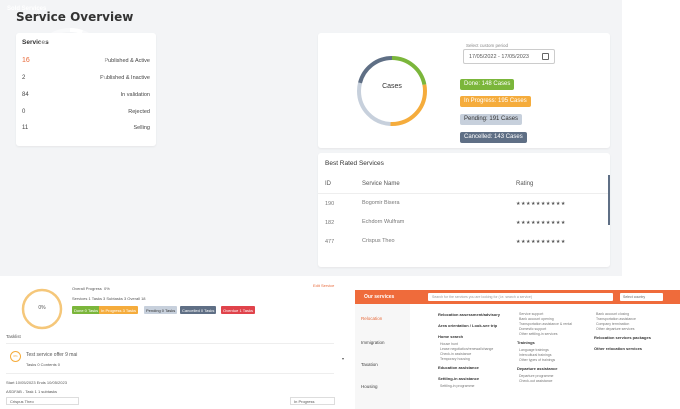  Describe the element at coordinates (382, 356) in the screenshot. I see `catalog-sidebar: Relocation Immigration Taxation Housing` at that location.